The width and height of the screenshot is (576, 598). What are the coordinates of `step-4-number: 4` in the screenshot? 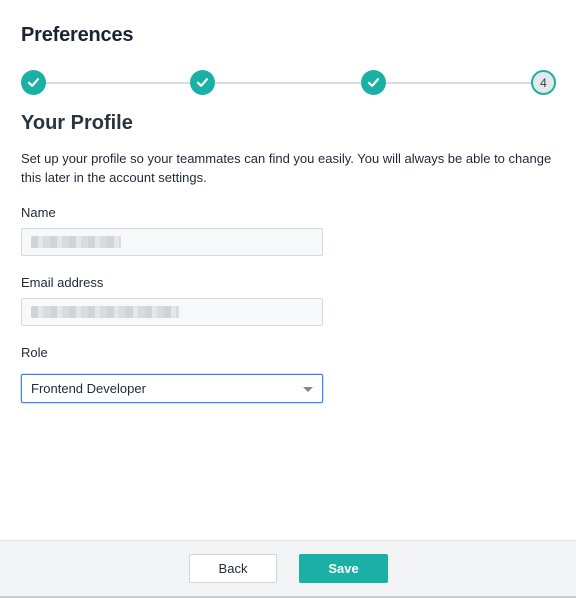 It's located at (543, 82).